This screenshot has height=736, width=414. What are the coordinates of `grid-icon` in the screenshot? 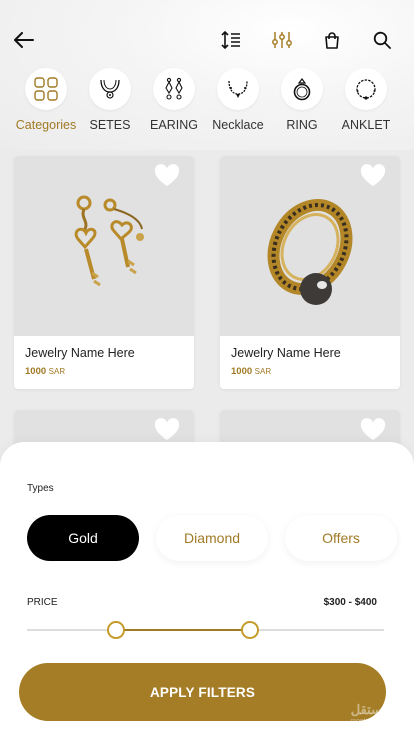 It's located at (46, 89).